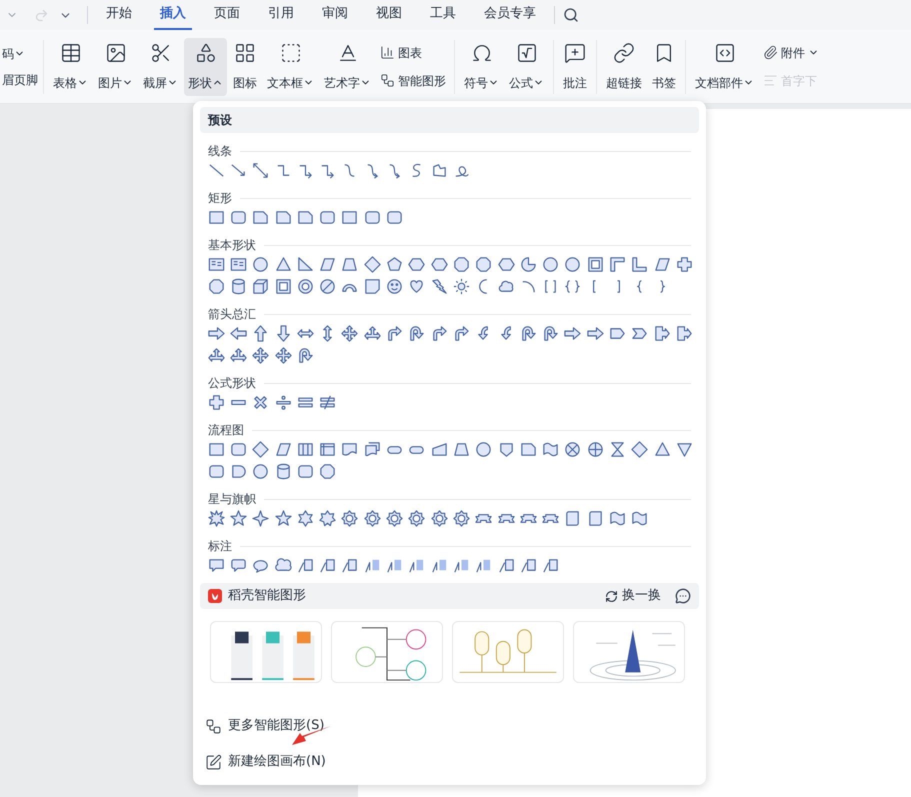  Describe the element at coordinates (624, 67) in the screenshot. I see `ribbon-button: 超链接` at that location.